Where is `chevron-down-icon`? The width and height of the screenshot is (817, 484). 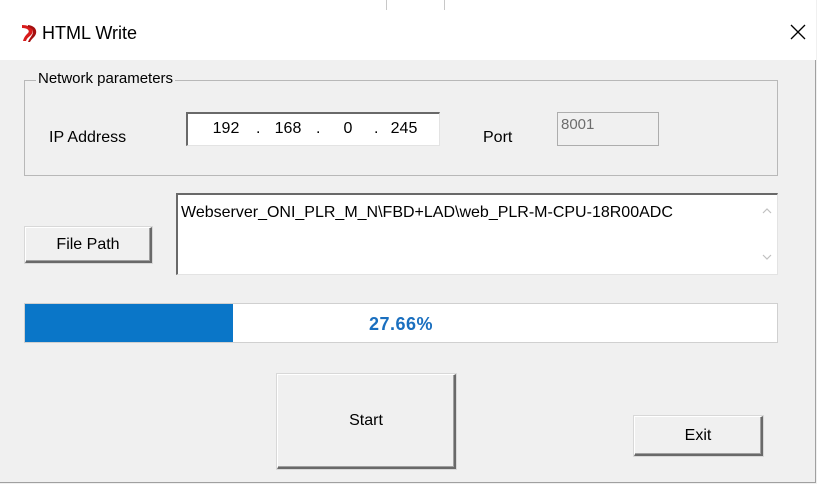 chevron-down-icon is located at coordinates (767, 257).